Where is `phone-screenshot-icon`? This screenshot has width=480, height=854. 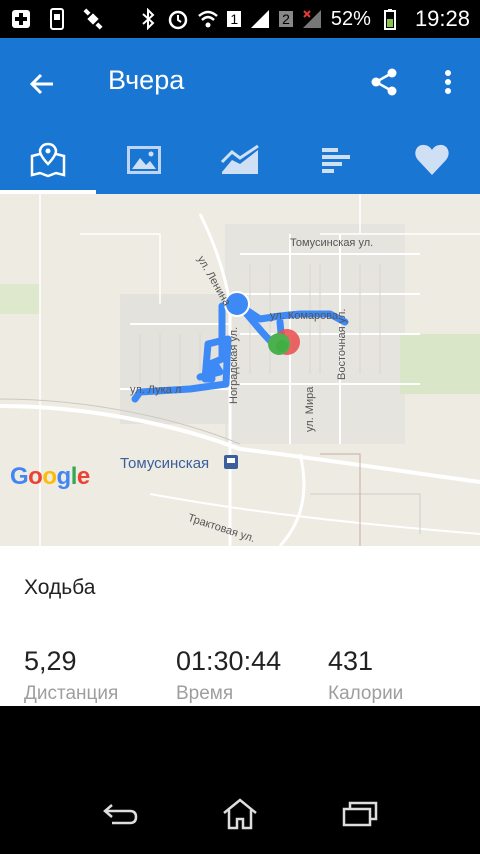
phone-screenshot-icon is located at coordinates (57, 19).